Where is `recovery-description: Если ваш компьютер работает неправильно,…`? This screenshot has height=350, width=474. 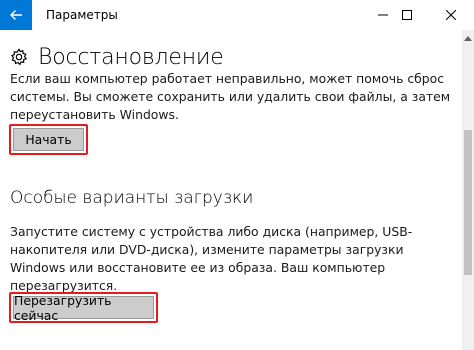
recovery-description: Если ваш компьютер работает неправильно,… is located at coordinates (230, 96).